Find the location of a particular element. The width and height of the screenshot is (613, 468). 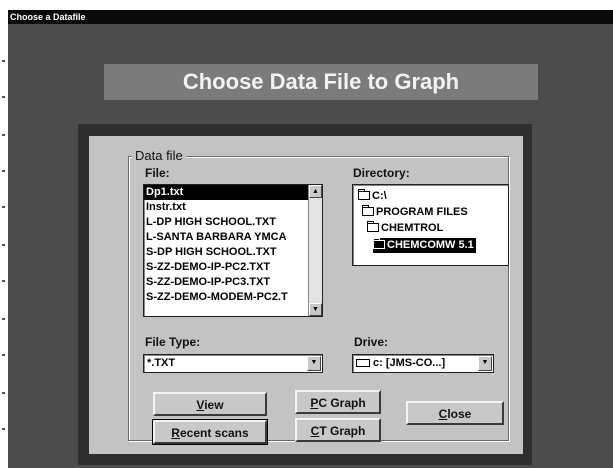

directory-item: C:\ is located at coordinates (373, 196).